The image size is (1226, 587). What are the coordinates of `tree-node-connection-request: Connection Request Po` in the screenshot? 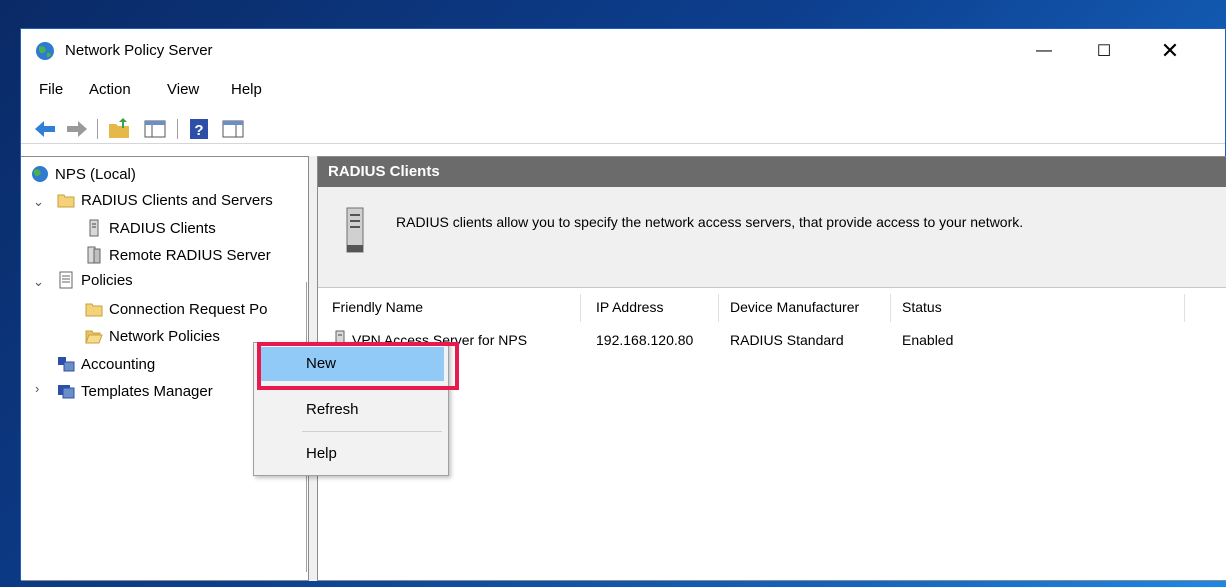 It's located at (176, 309).